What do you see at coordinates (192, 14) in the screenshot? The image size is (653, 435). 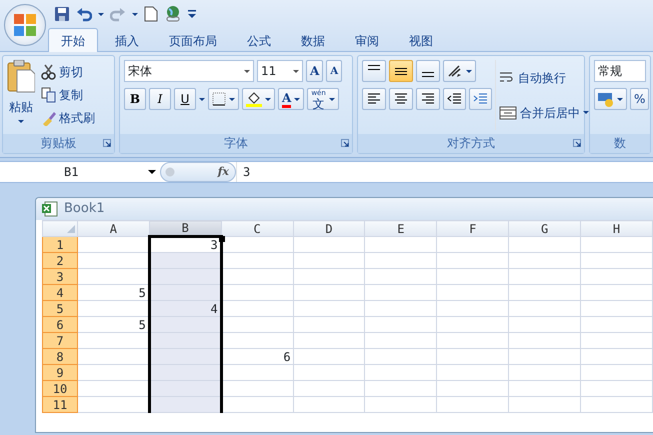 I see `customize-menu-icon` at bounding box center [192, 14].